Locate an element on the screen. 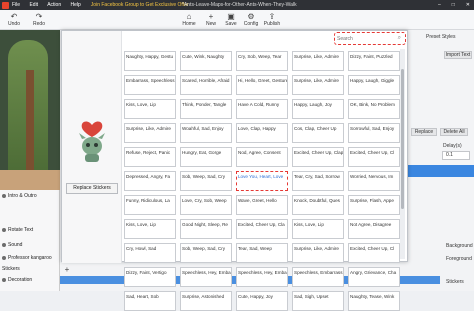  sticker-cell: Surprise, Astonished is located at coordinates (206, 301).